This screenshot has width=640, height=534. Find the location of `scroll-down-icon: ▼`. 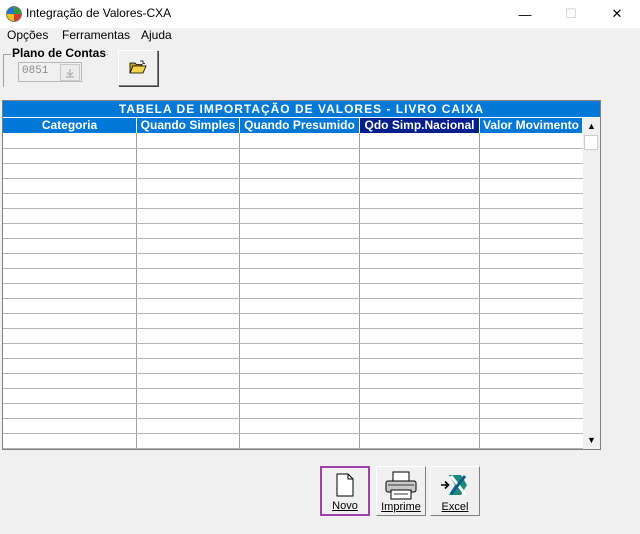

scroll-down-icon: ▼ is located at coordinates (591, 440).